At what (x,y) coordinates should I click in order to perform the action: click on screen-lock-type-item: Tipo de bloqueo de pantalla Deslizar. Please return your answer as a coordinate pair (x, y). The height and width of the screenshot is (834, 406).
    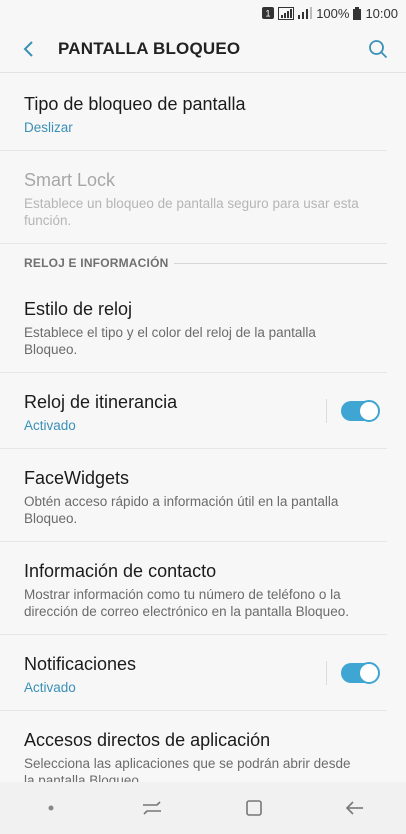
    Looking at the image, I should click on (193, 112).